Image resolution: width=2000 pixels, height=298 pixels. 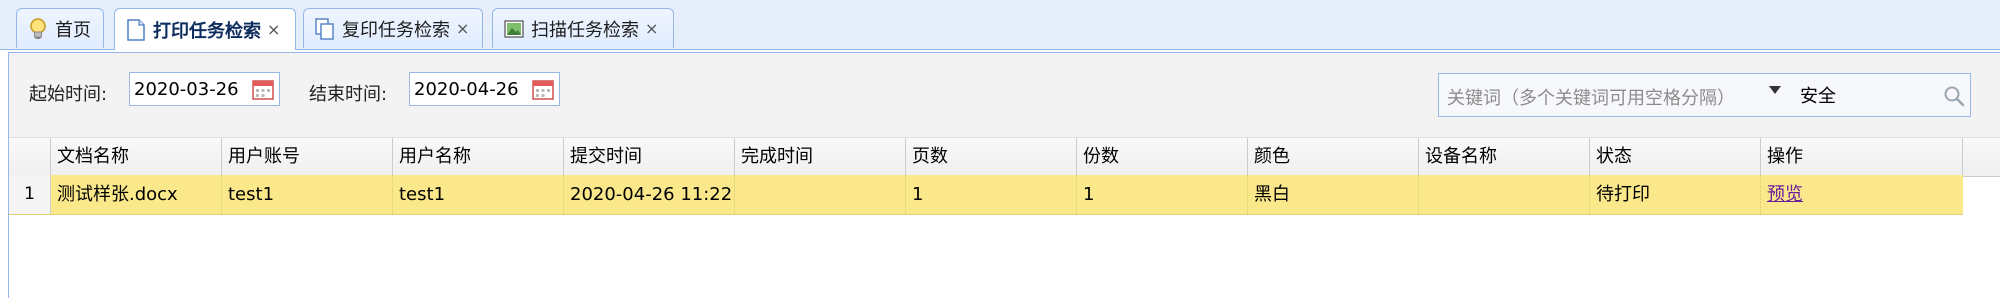 I want to click on tab-print-search: 打印任务检索 ×, so click(x=205, y=29).